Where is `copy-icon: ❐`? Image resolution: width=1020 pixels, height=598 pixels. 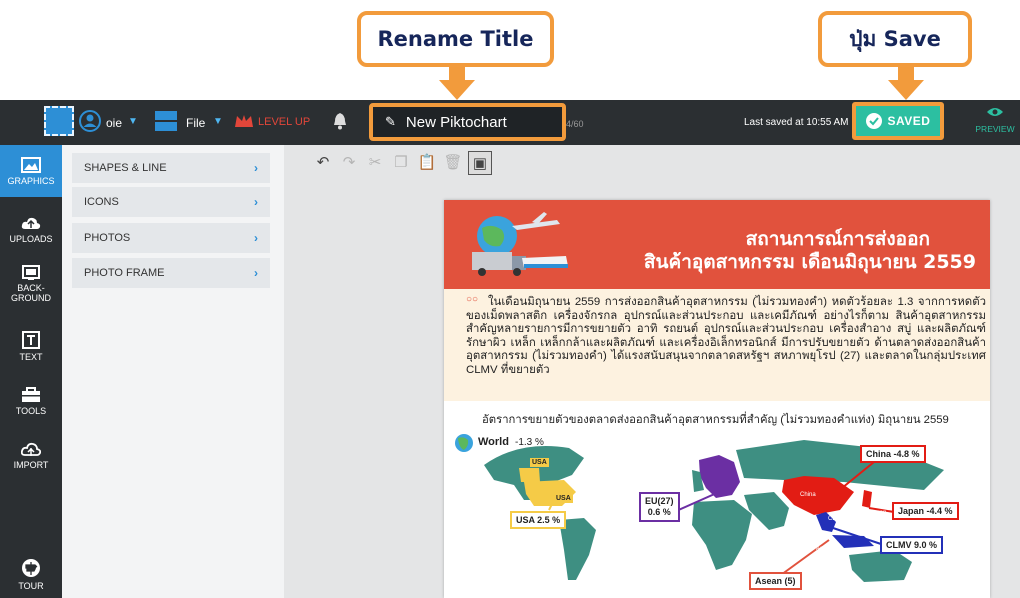
copy-icon: ❐ is located at coordinates (401, 162).